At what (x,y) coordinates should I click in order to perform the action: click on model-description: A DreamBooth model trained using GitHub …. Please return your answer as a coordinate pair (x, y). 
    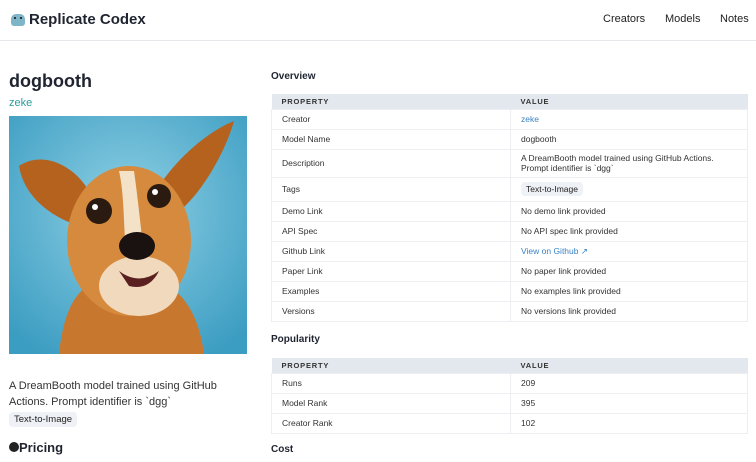
    Looking at the image, I should click on (113, 394).